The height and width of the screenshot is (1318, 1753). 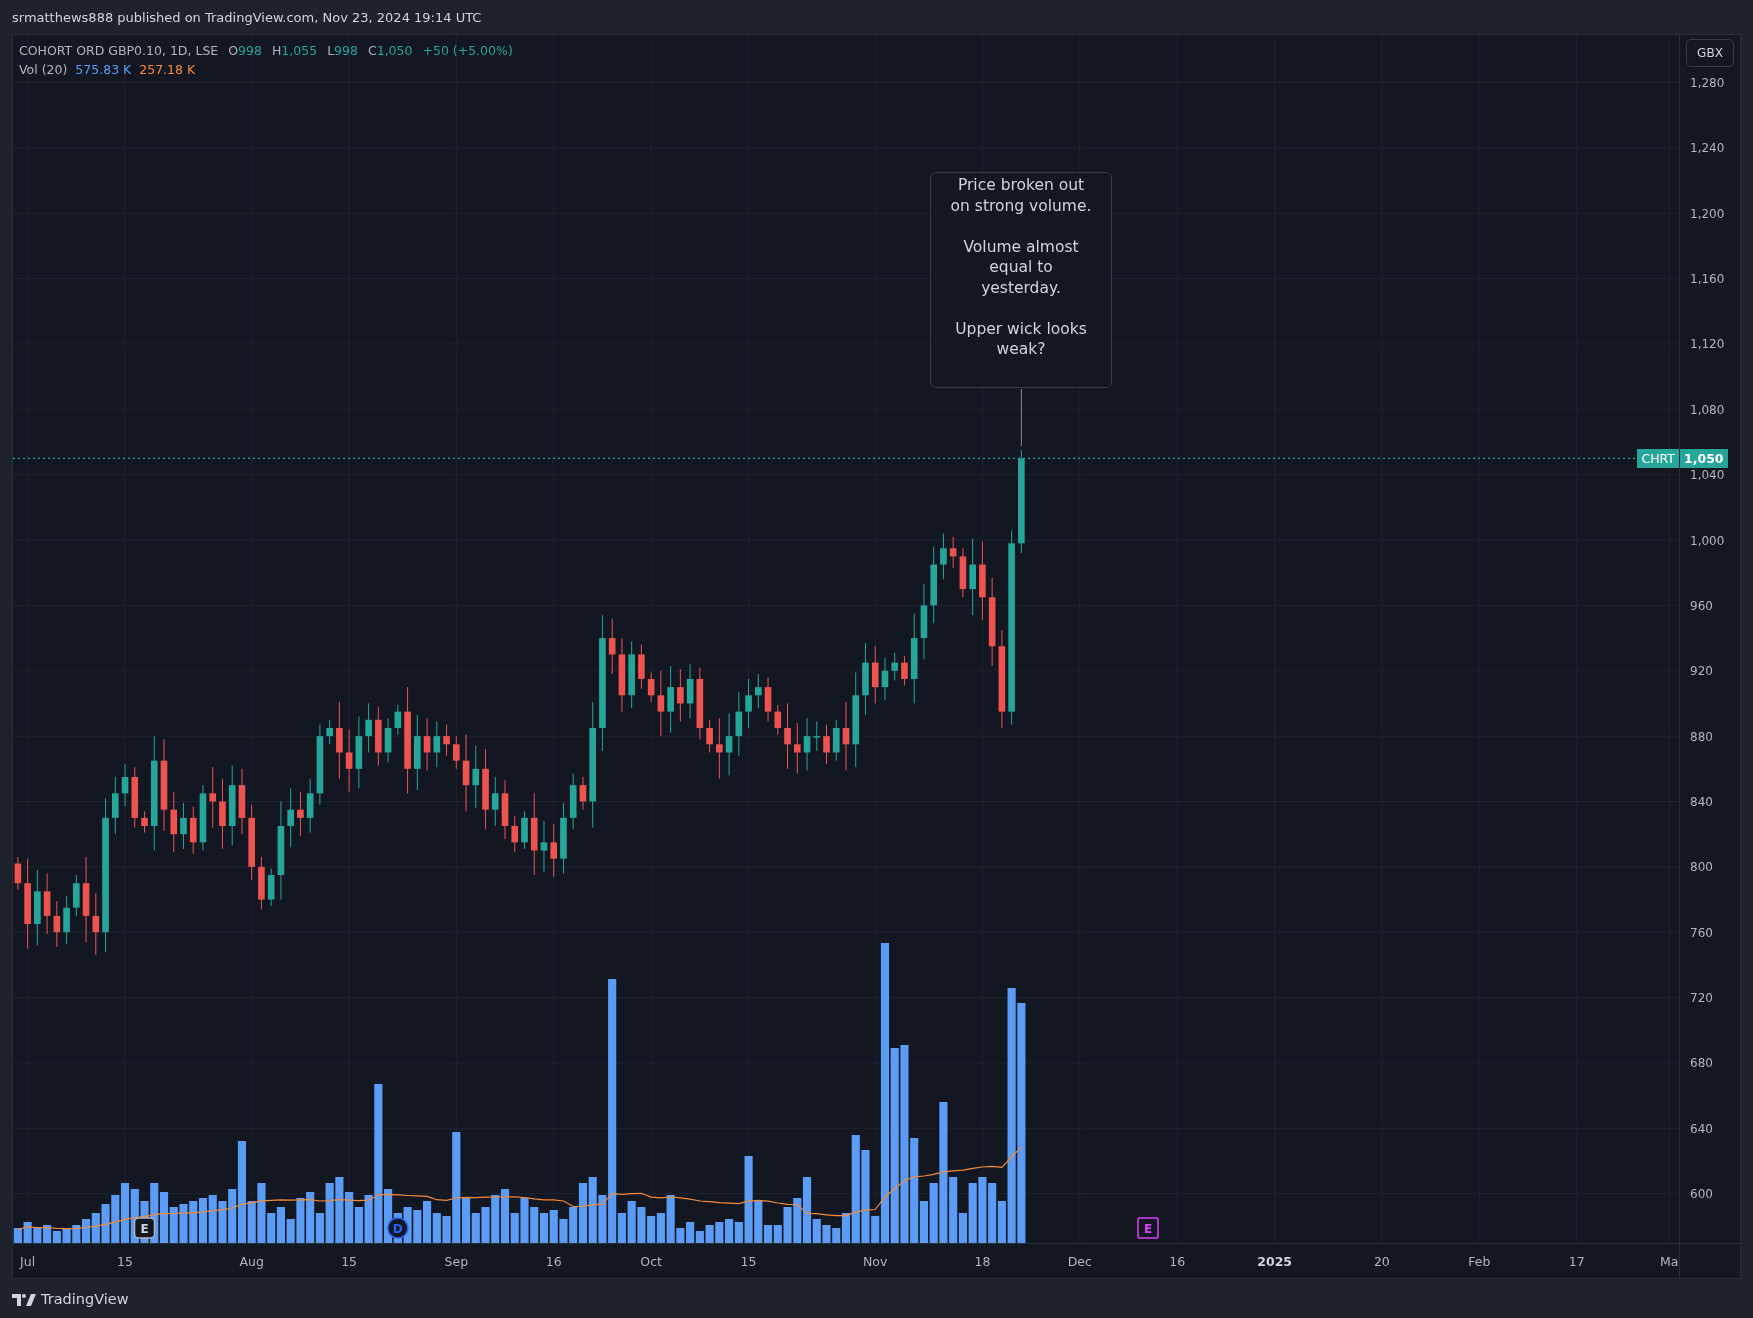 I want to click on ohlc-label: L, so click(x=331, y=51).